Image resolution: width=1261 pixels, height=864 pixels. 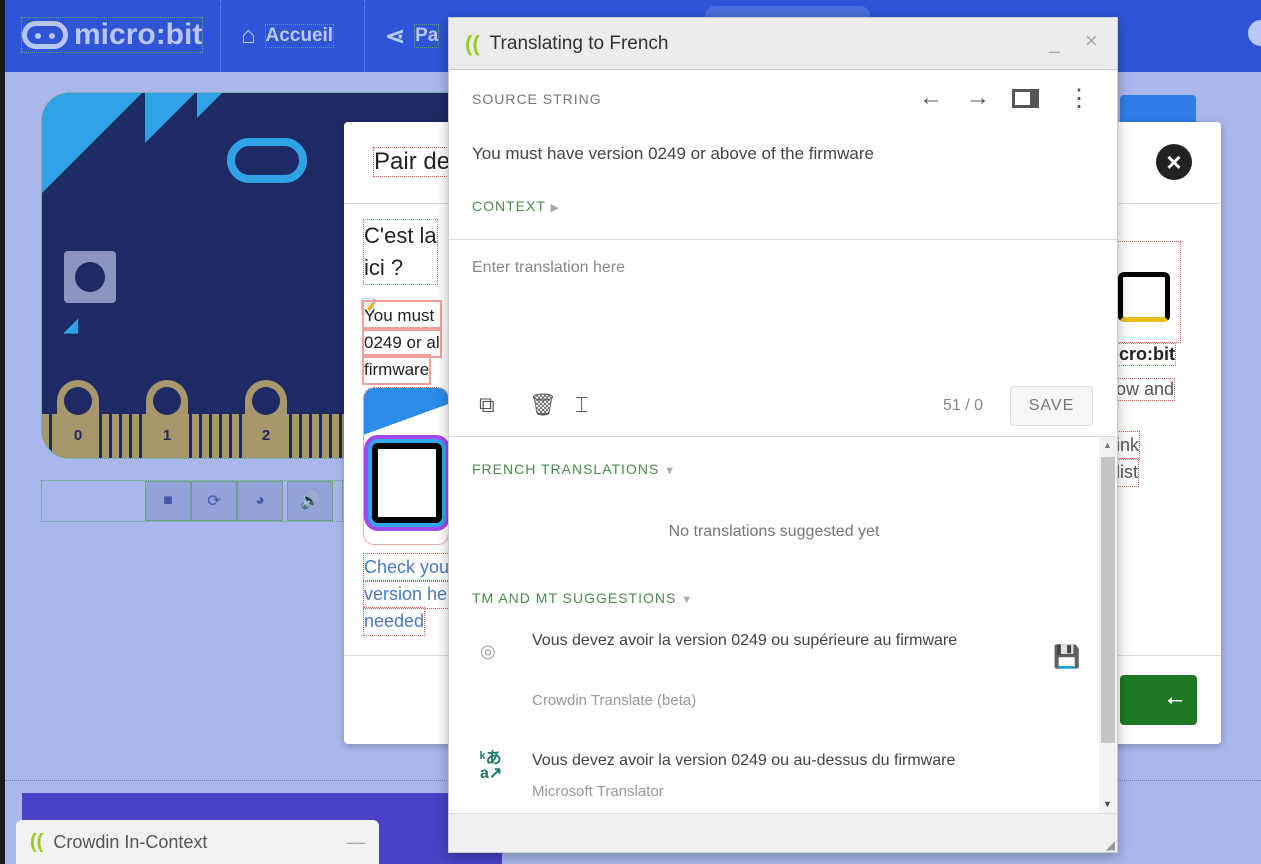 What do you see at coordinates (1110, 845) in the screenshot?
I see `resize-handle-icon: ◢` at bounding box center [1110, 845].